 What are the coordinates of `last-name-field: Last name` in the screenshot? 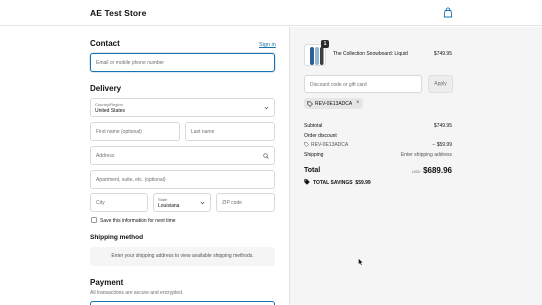 It's located at (230, 131).